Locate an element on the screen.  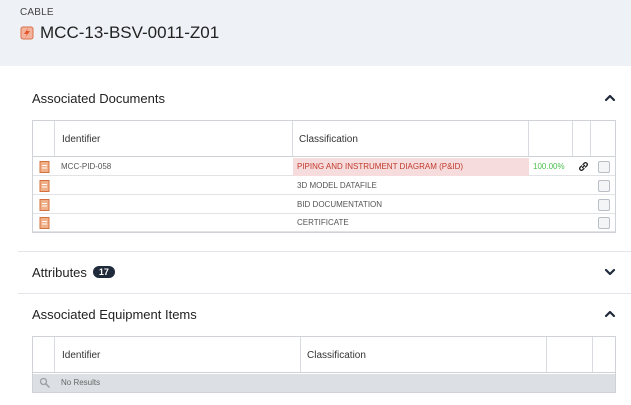
attributes-title-wrap: Attributes 17 is located at coordinates (73, 272).